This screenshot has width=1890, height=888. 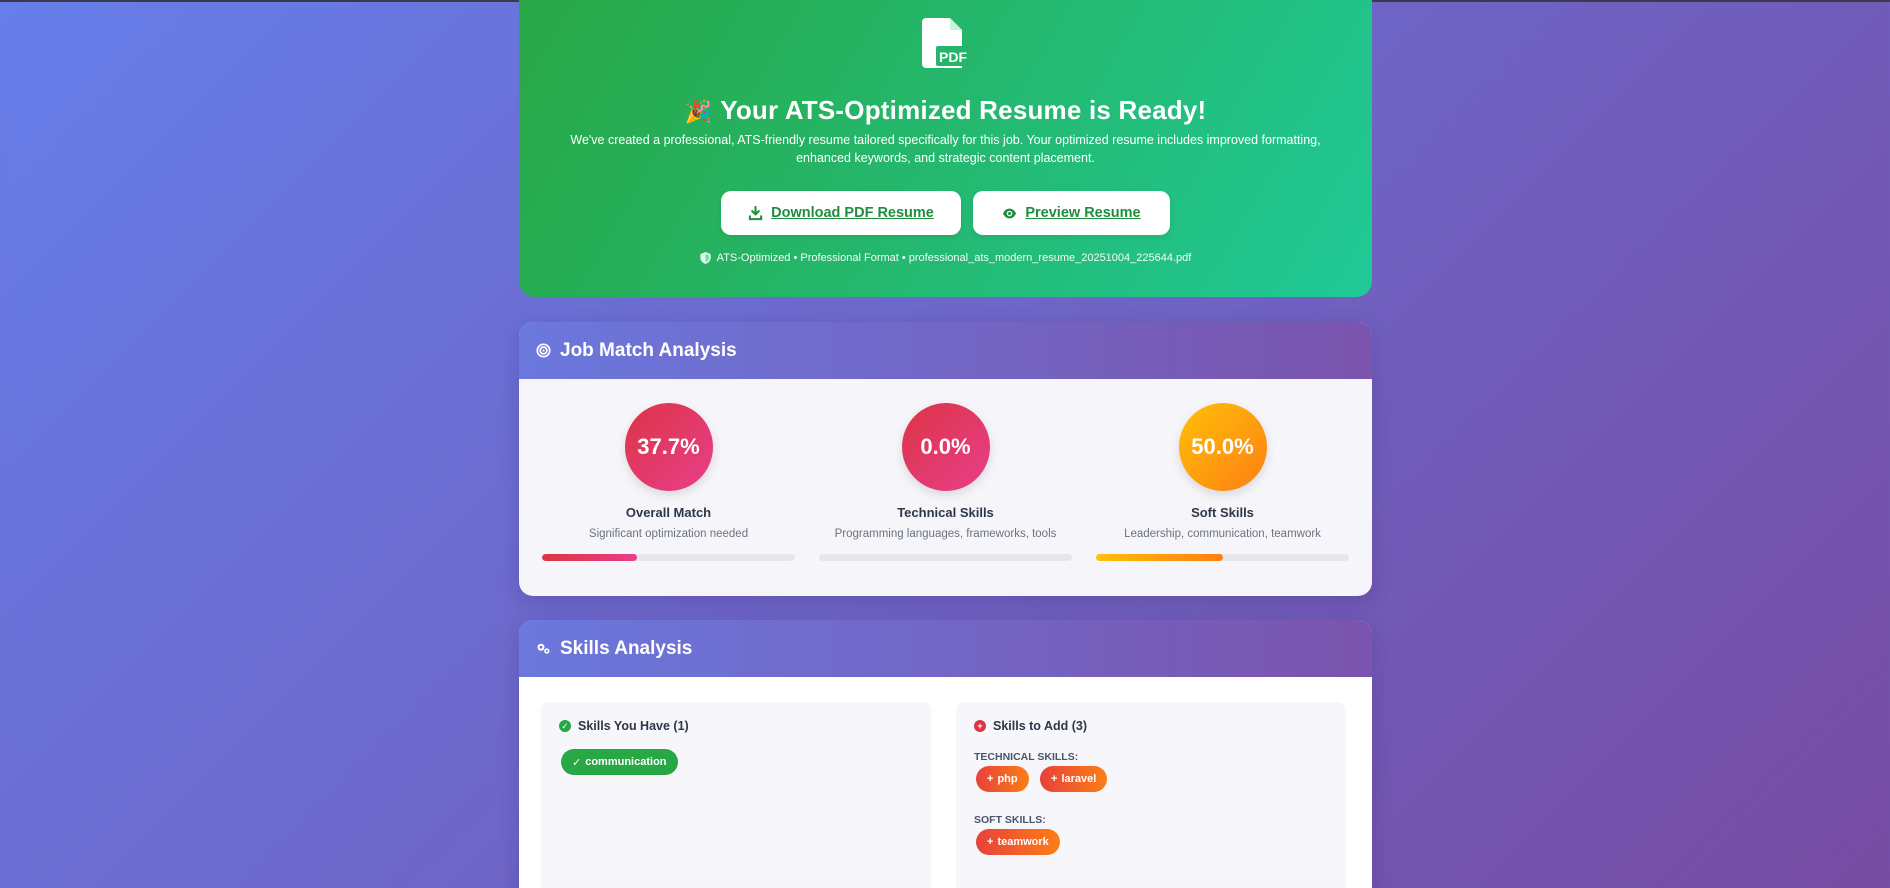 What do you see at coordinates (953, 57) in the screenshot?
I see `pdf-icon-label: PDF` at bounding box center [953, 57].